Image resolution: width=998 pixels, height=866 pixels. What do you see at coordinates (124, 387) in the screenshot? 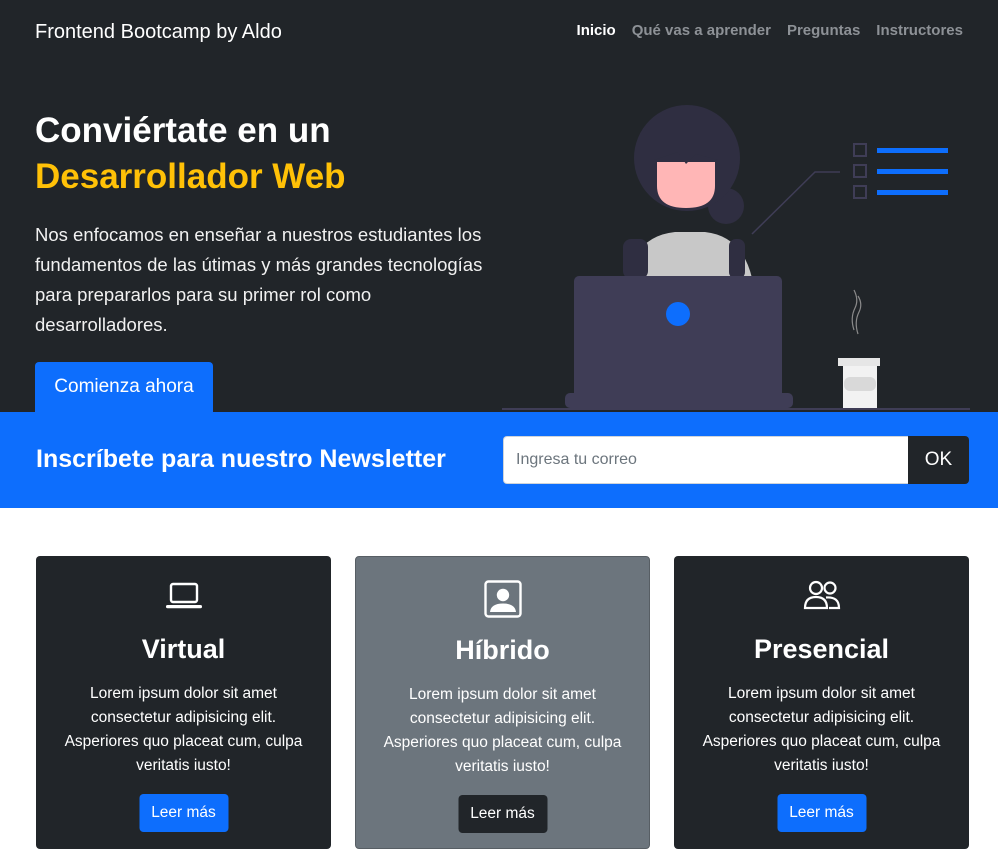
I see `start-now-button: Comienza ahora` at bounding box center [124, 387].